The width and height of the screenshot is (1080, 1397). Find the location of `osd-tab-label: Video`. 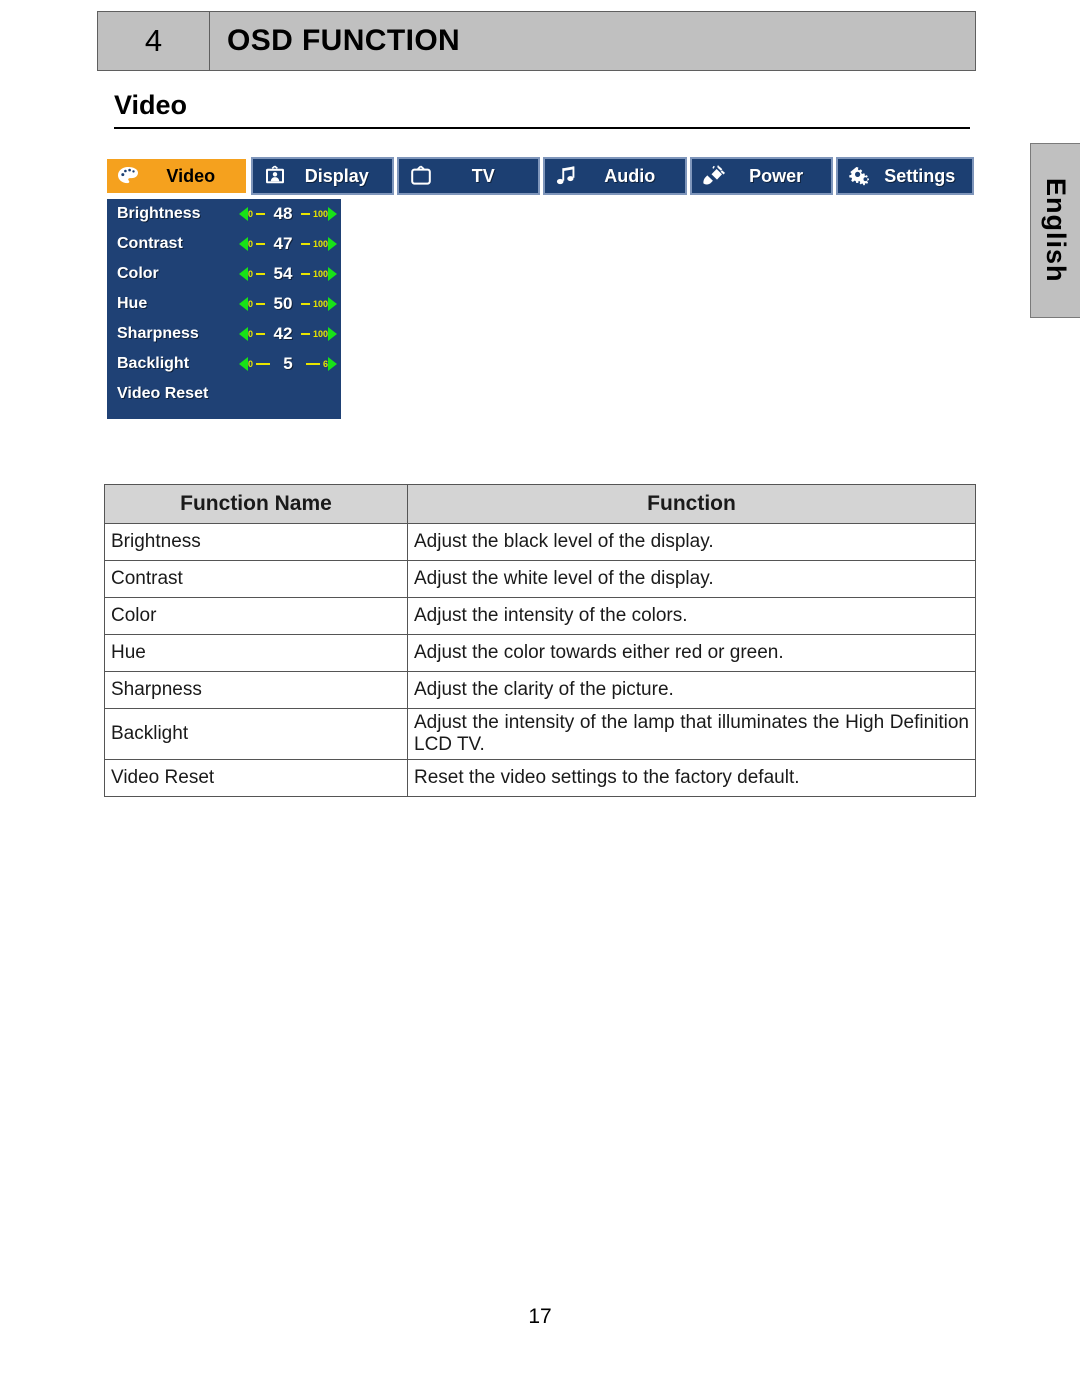

osd-tab-label: Video is located at coordinates (191, 175).